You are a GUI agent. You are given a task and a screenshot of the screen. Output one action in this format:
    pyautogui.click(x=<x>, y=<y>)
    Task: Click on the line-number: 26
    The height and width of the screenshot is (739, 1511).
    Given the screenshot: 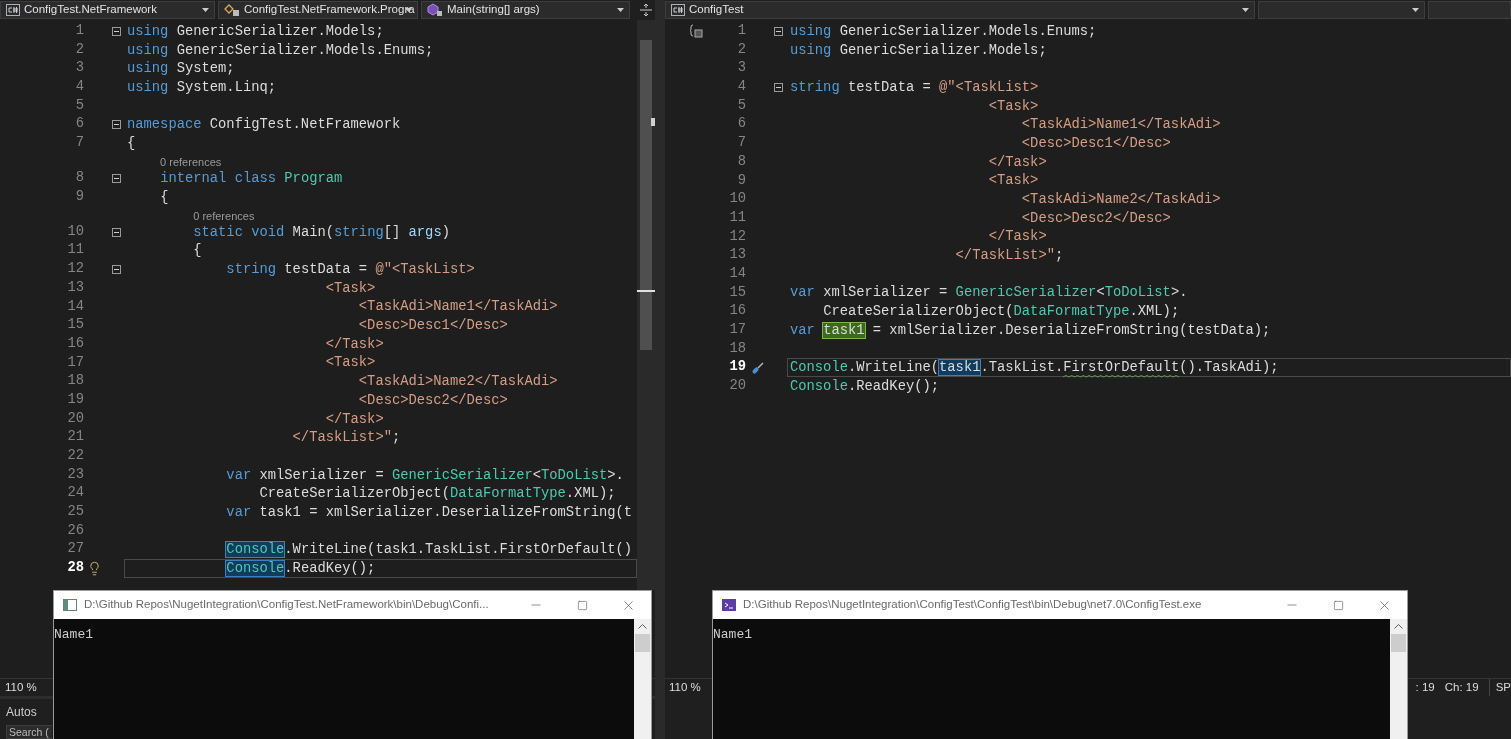 What is the action you would take?
    pyautogui.click(x=75, y=530)
    